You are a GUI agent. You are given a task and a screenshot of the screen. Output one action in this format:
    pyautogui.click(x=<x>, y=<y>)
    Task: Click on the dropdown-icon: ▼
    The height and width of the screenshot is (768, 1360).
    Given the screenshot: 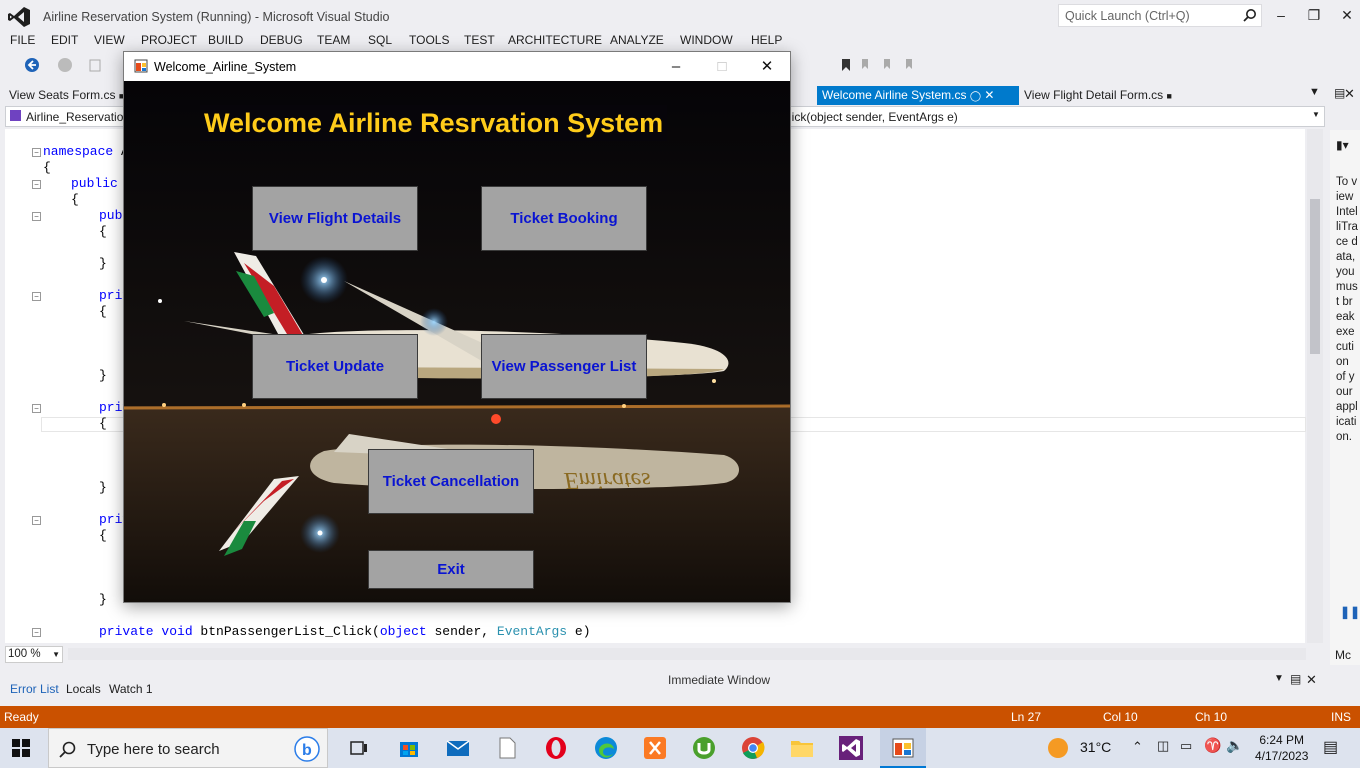 What is the action you would take?
    pyautogui.click(x=1279, y=678)
    